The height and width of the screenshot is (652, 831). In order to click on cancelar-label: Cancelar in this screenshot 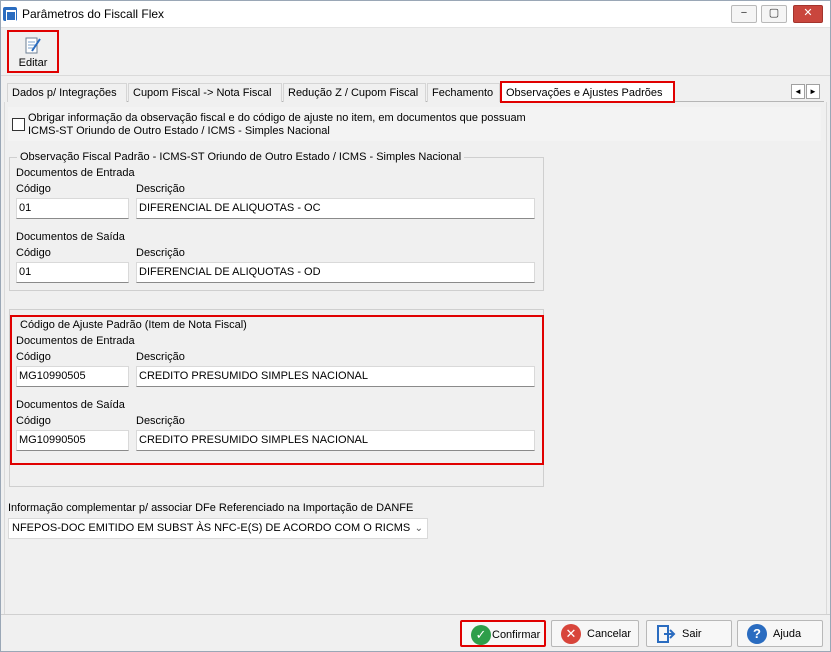, I will do `click(609, 634)`.